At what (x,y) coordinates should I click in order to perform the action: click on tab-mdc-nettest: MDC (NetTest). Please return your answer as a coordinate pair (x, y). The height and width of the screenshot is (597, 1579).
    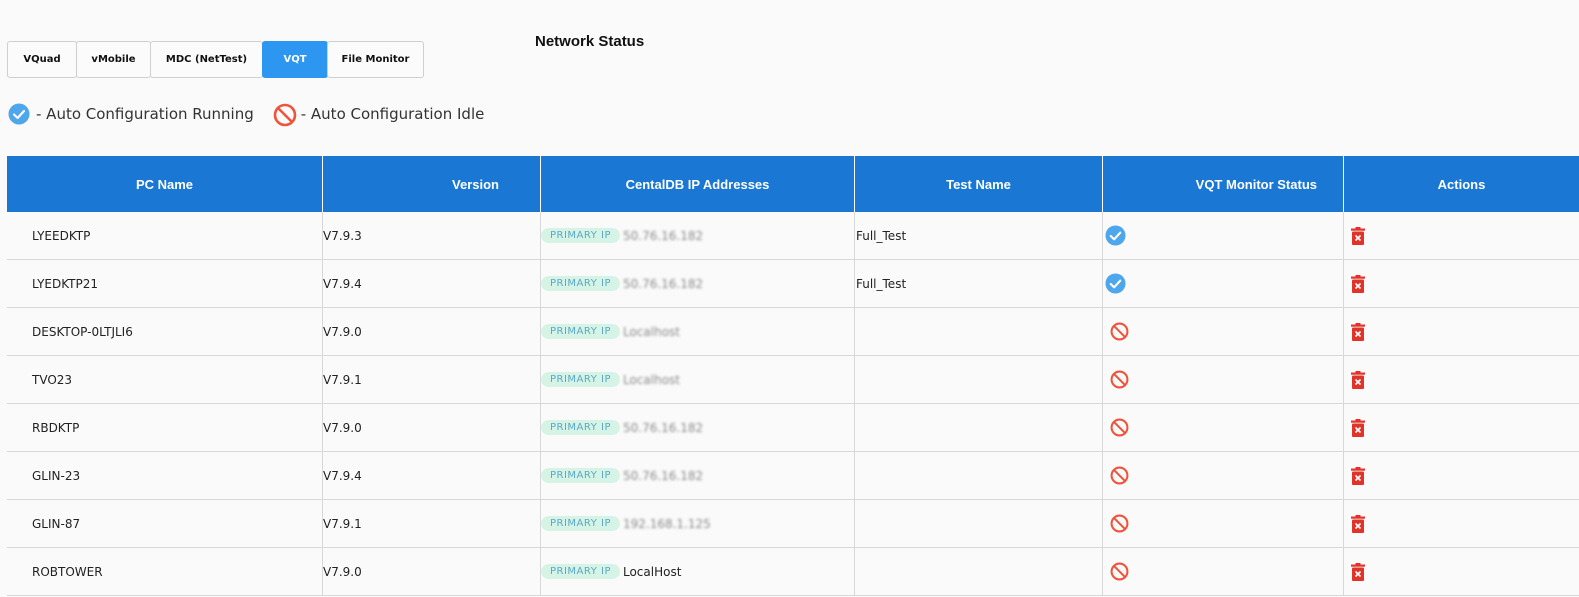
    Looking at the image, I should click on (206, 59).